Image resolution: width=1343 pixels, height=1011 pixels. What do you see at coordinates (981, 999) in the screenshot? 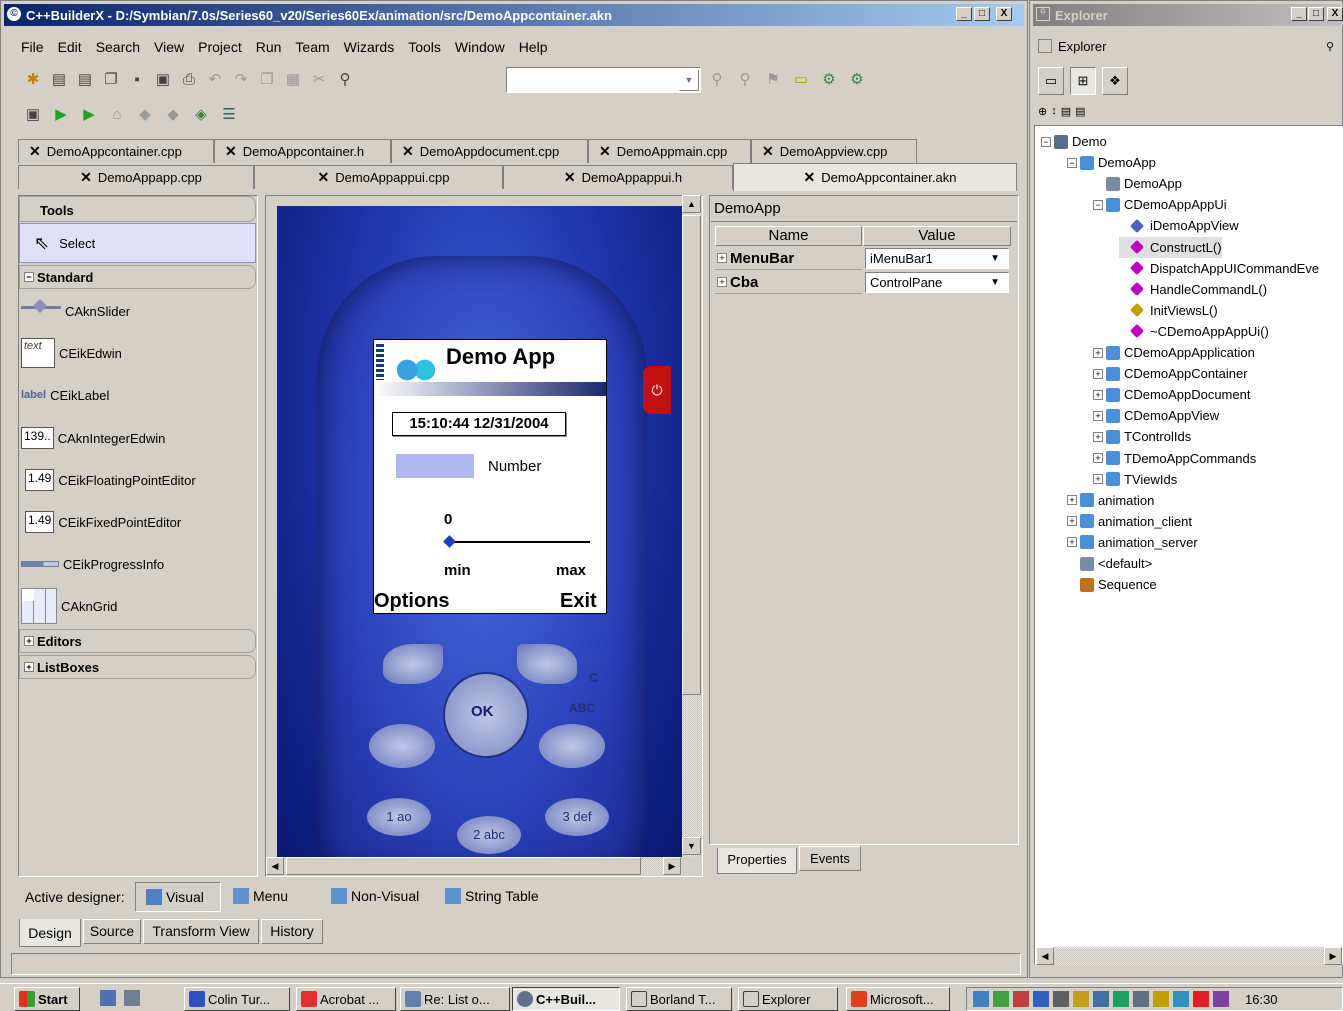
I see `tray-network-icon` at bounding box center [981, 999].